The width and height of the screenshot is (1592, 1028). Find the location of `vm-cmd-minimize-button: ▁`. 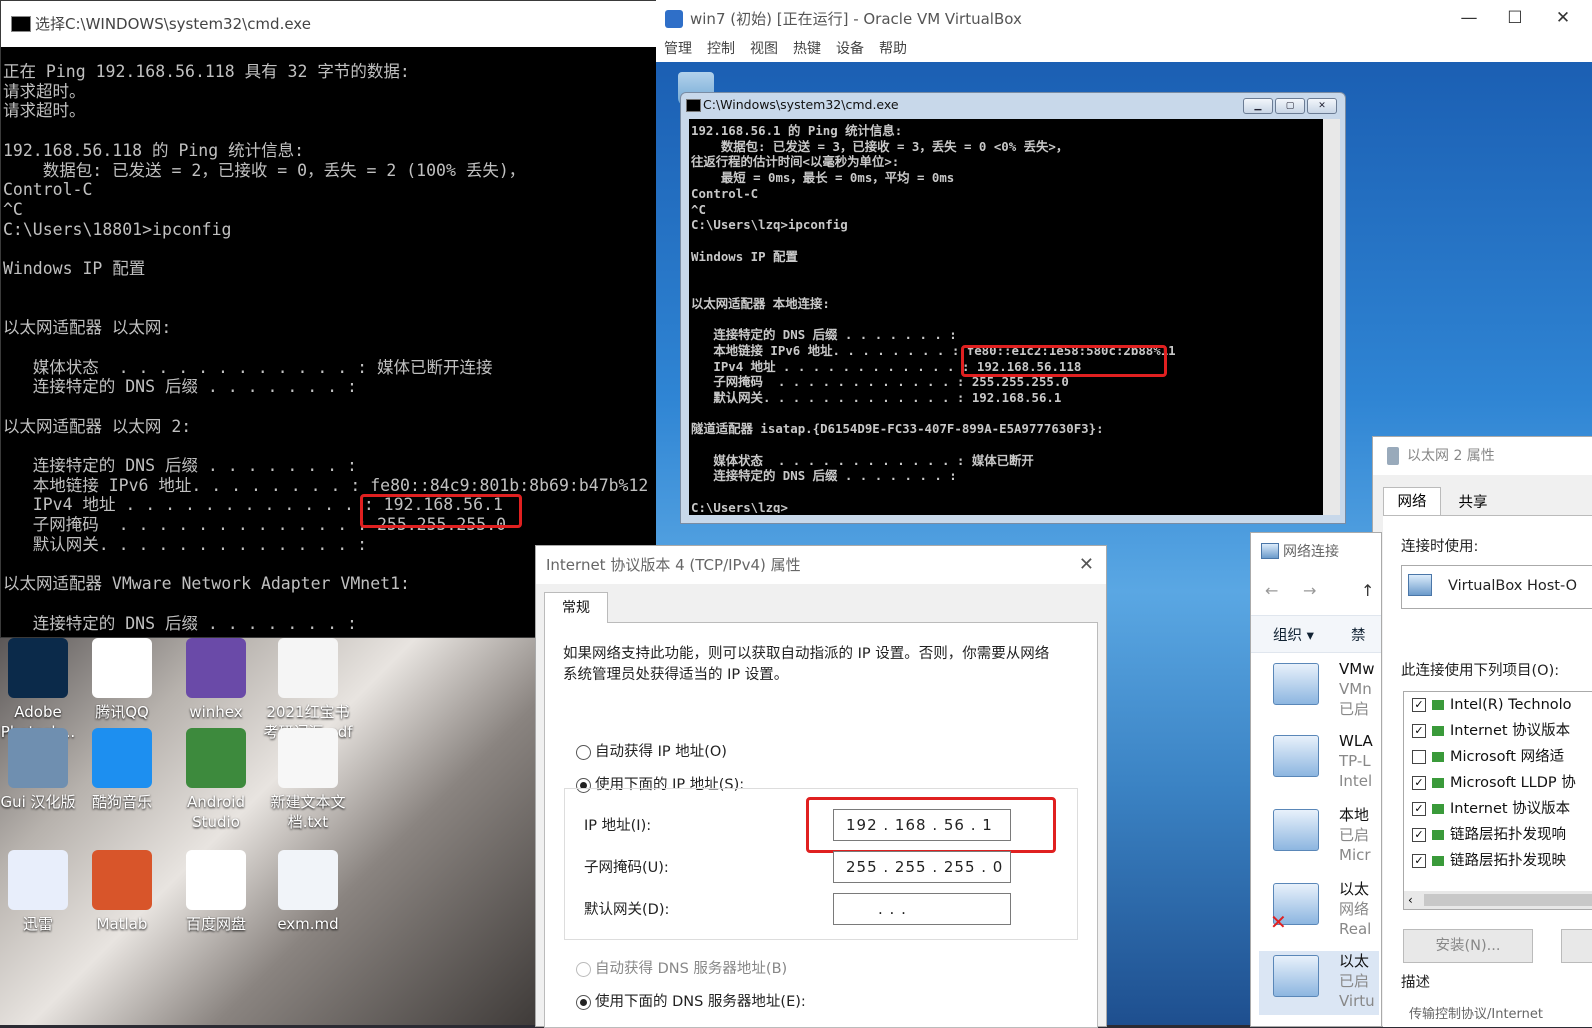

vm-cmd-minimize-button: ▁ is located at coordinates (1258, 106).